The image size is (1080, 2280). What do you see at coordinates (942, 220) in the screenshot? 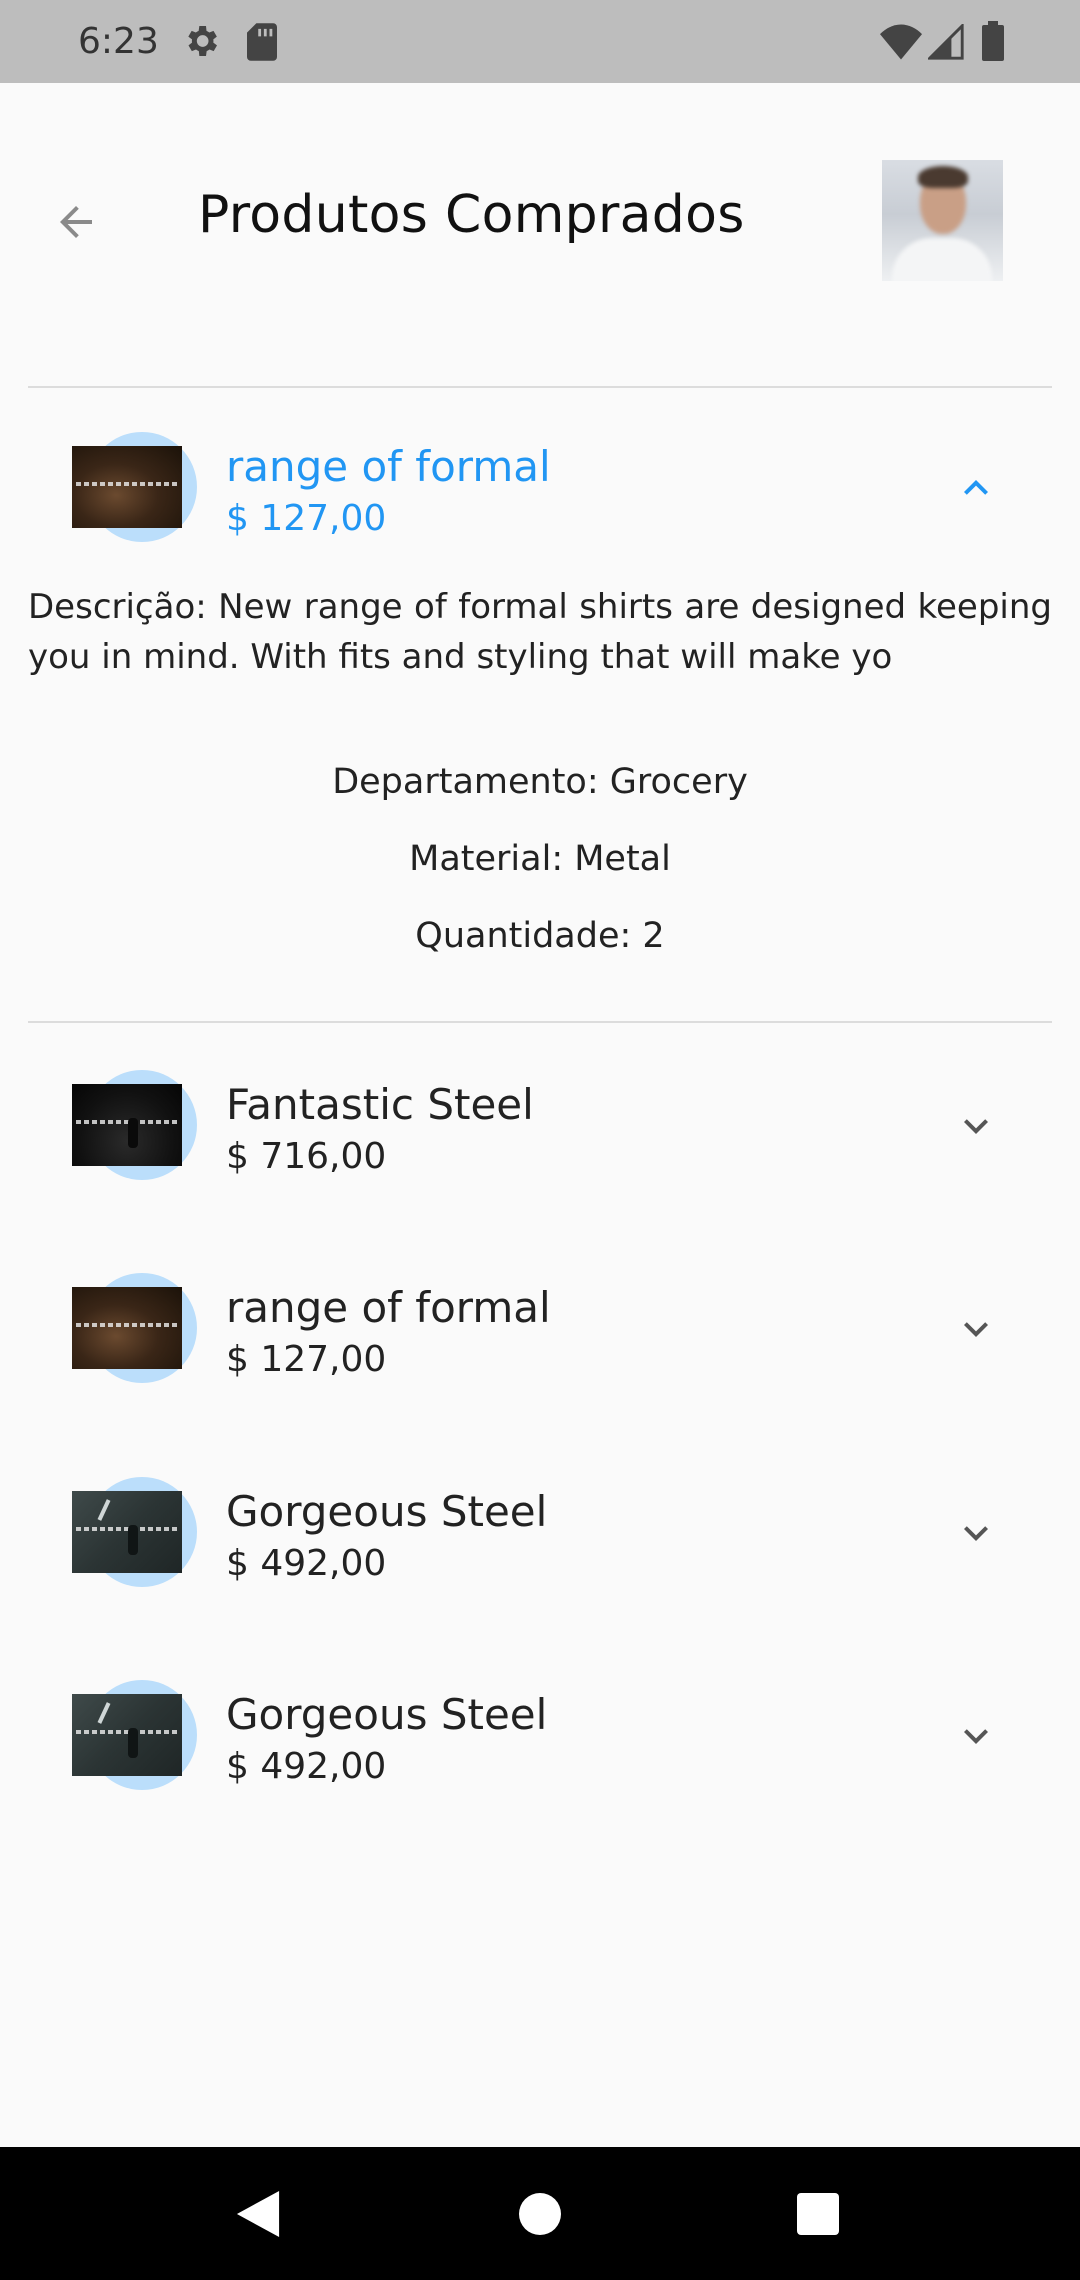
I see `avatar` at bounding box center [942, 220].